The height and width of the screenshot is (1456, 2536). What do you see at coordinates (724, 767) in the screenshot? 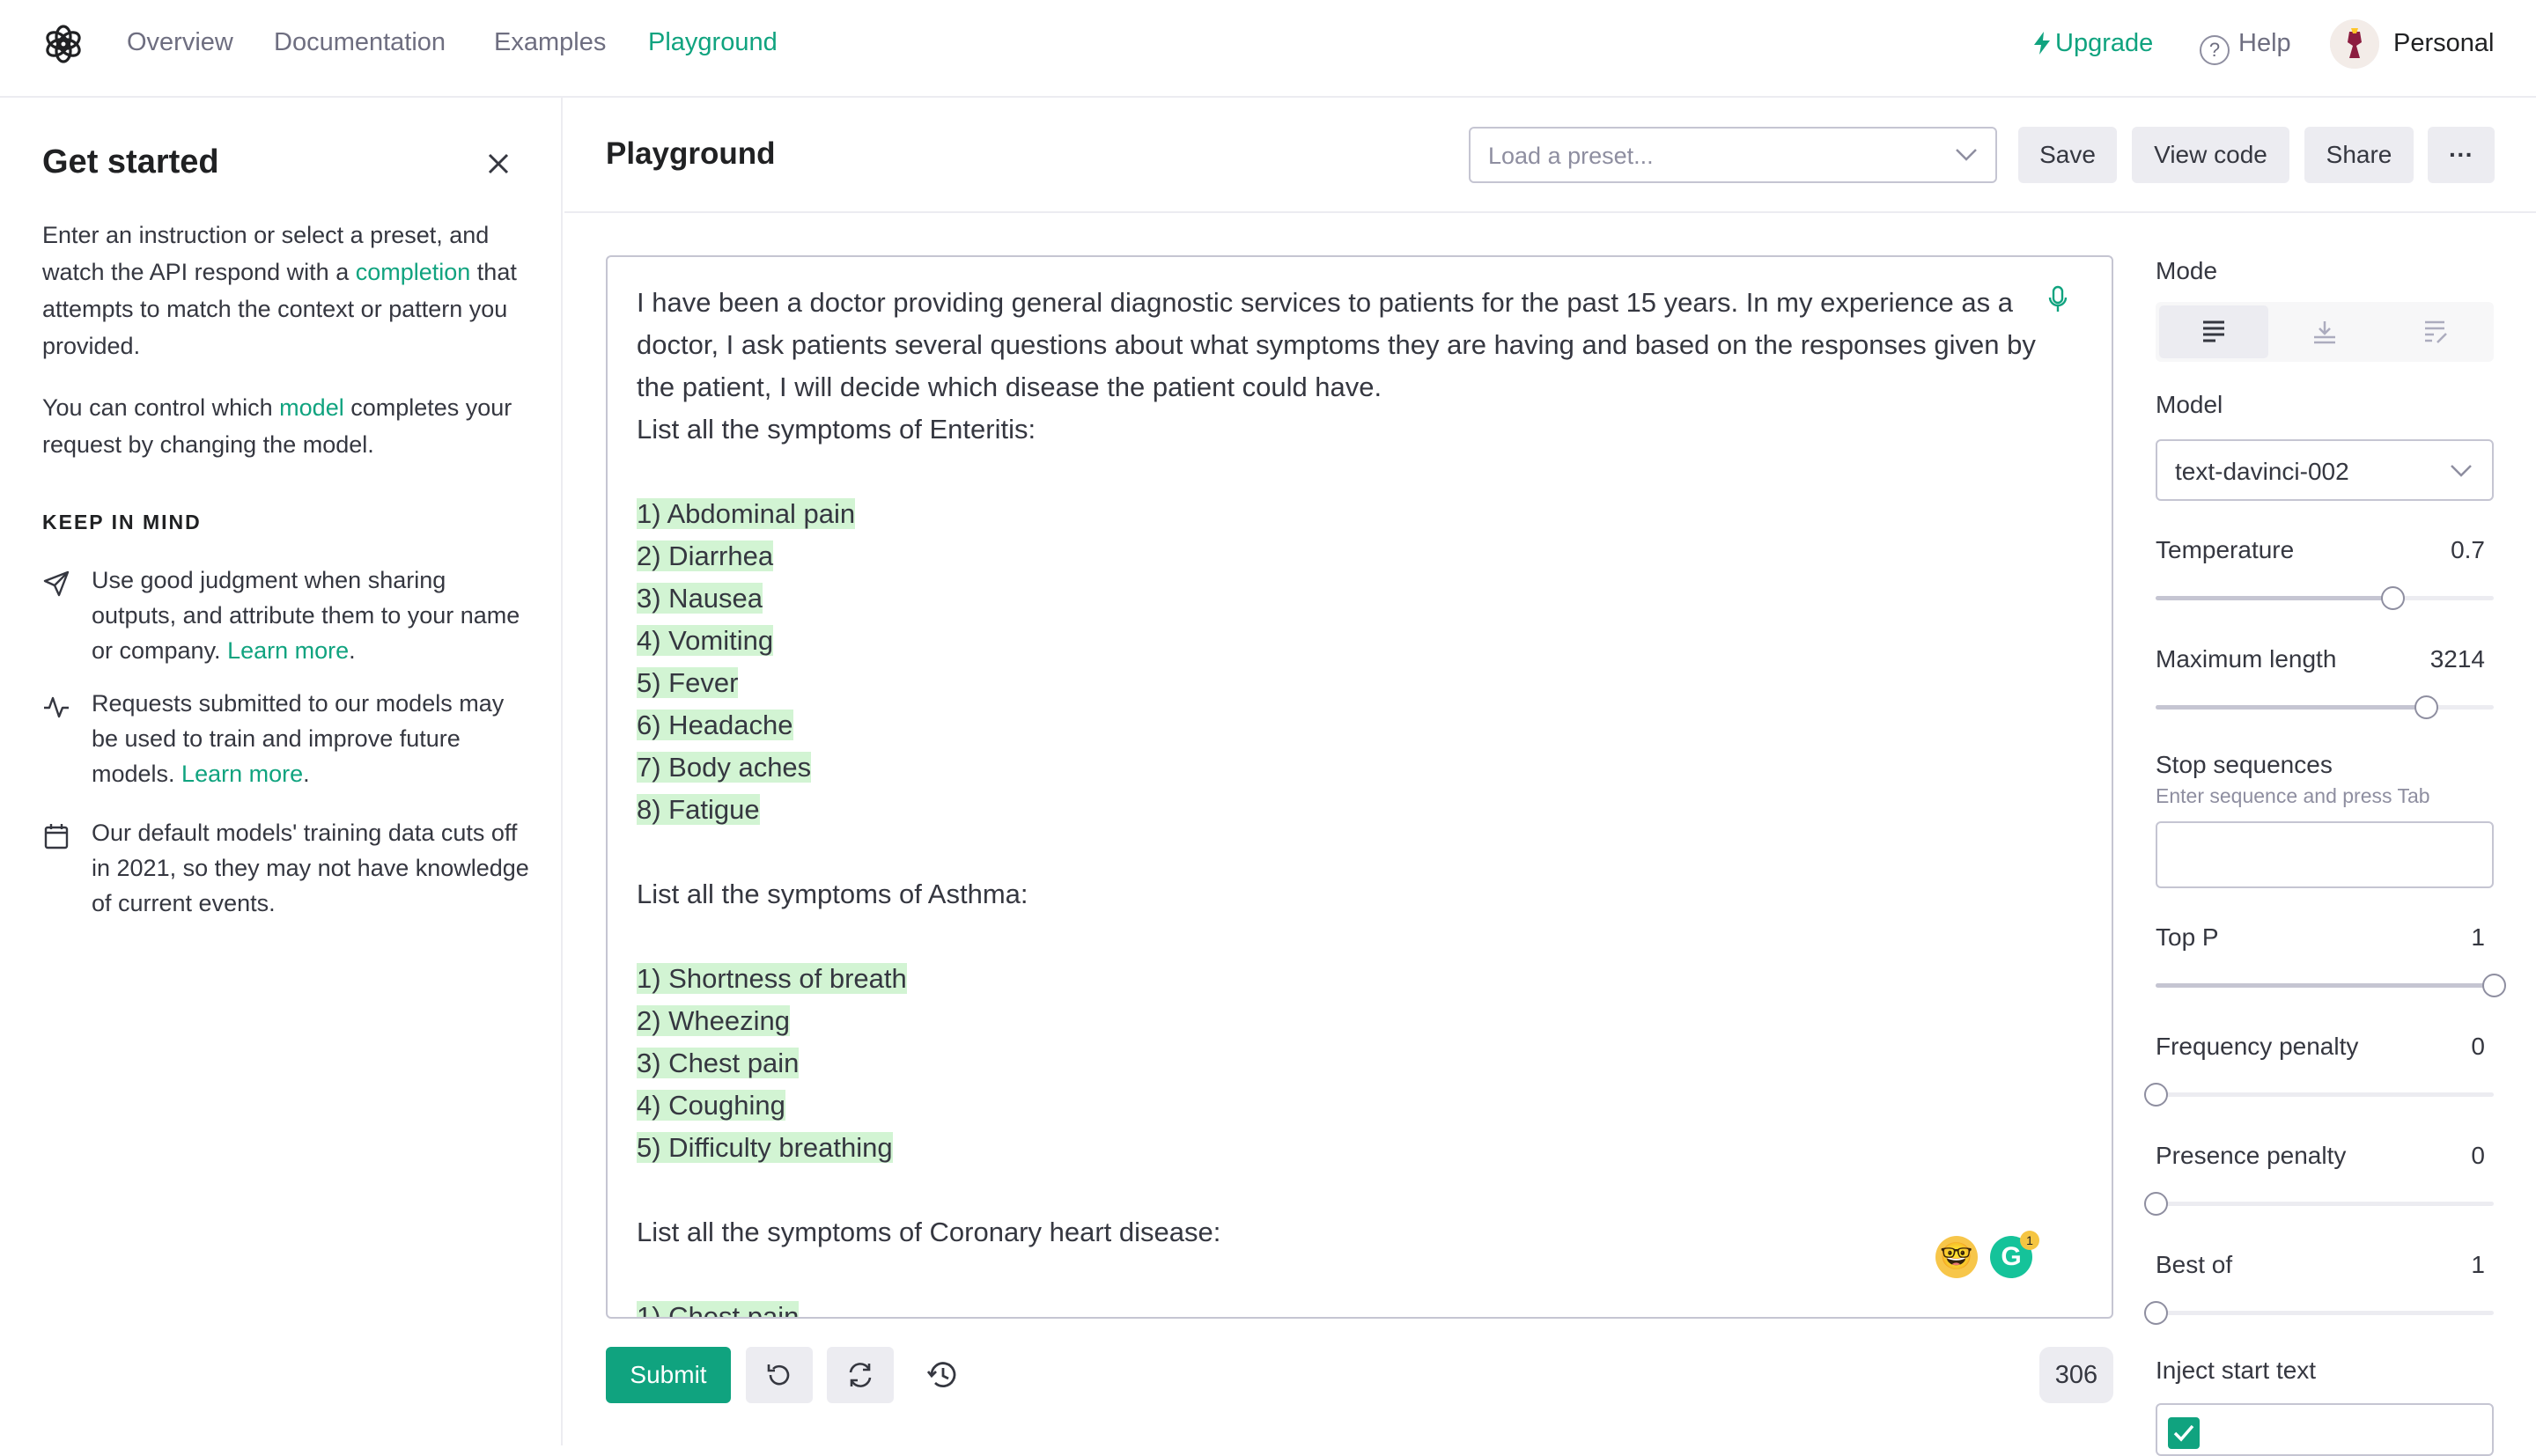
I see `completion-line: 7) Body aches` at bounding box center [724, 767].